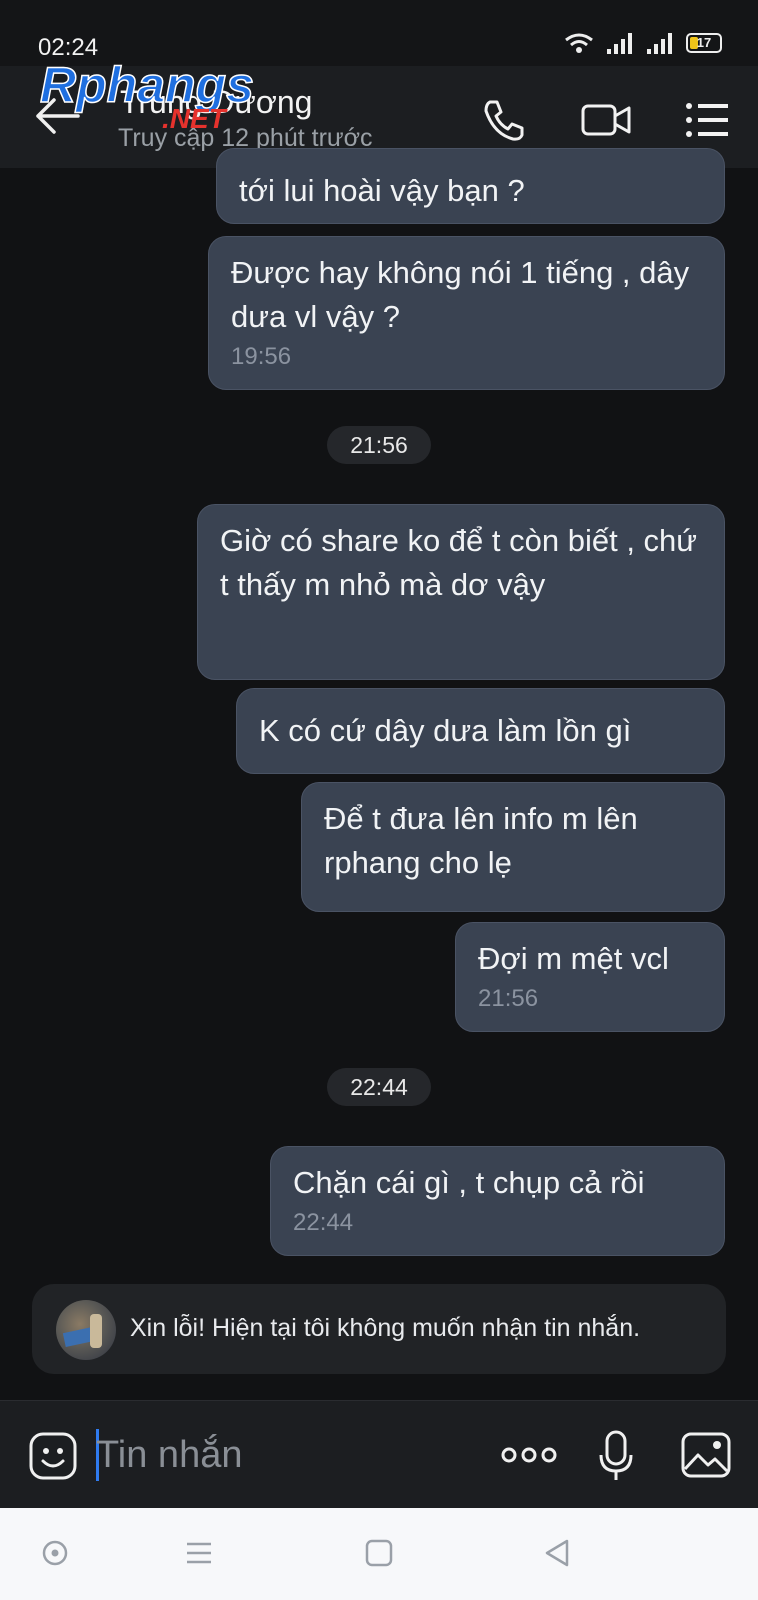  What do you see at coordinates (86, 1330) in the screenshot?
I see `avatar` at bounding box center [86, 1330].